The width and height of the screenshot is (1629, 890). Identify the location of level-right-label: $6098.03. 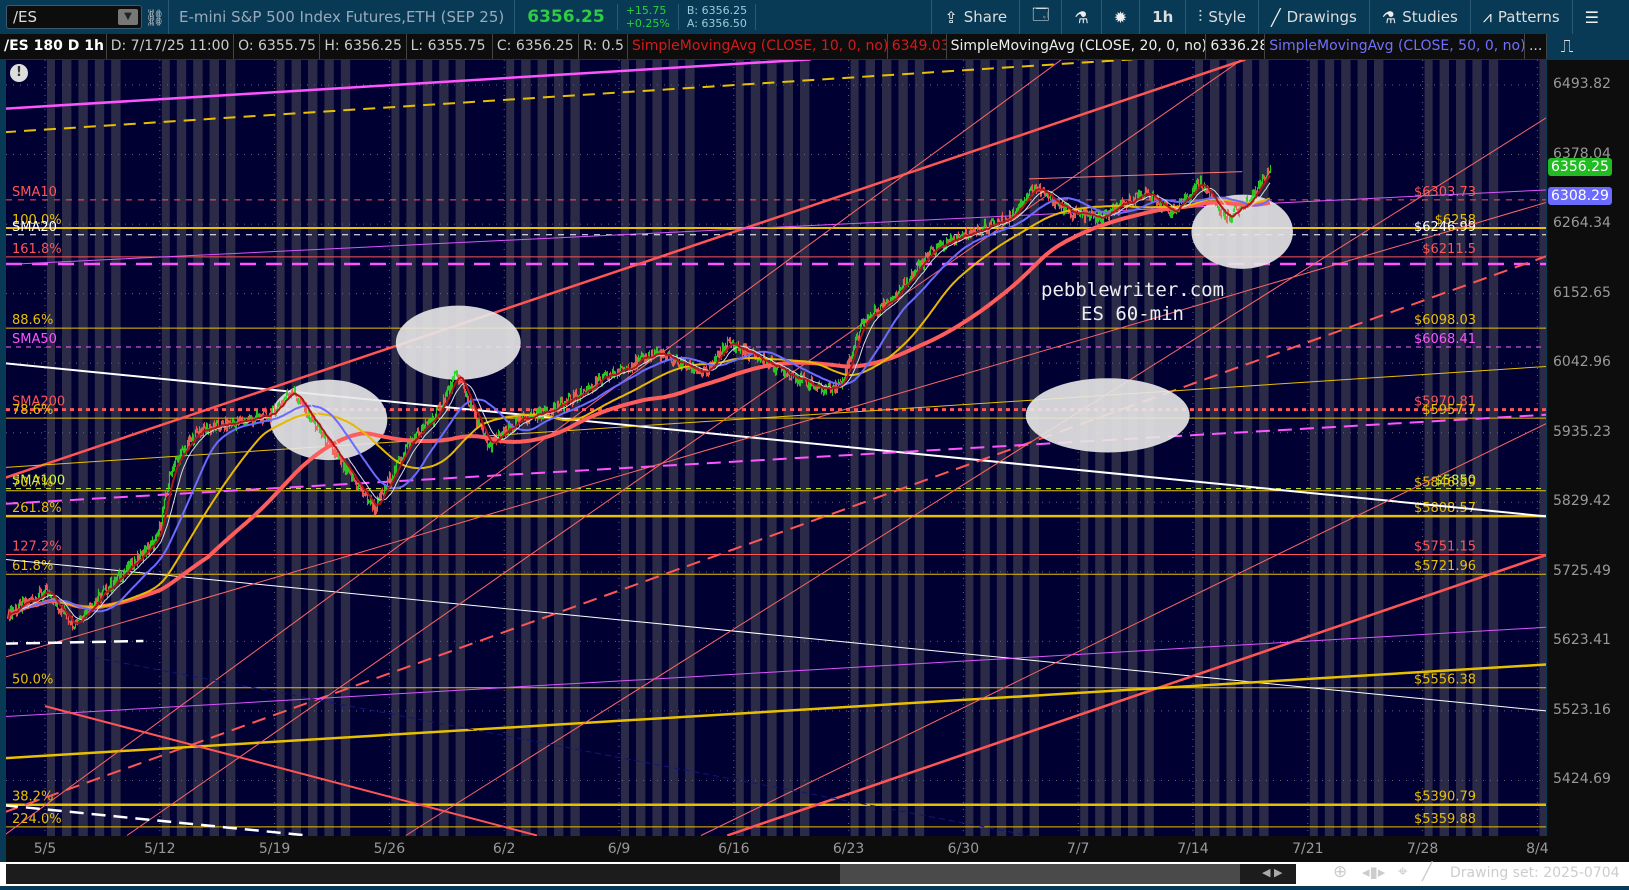
(1445, 320).